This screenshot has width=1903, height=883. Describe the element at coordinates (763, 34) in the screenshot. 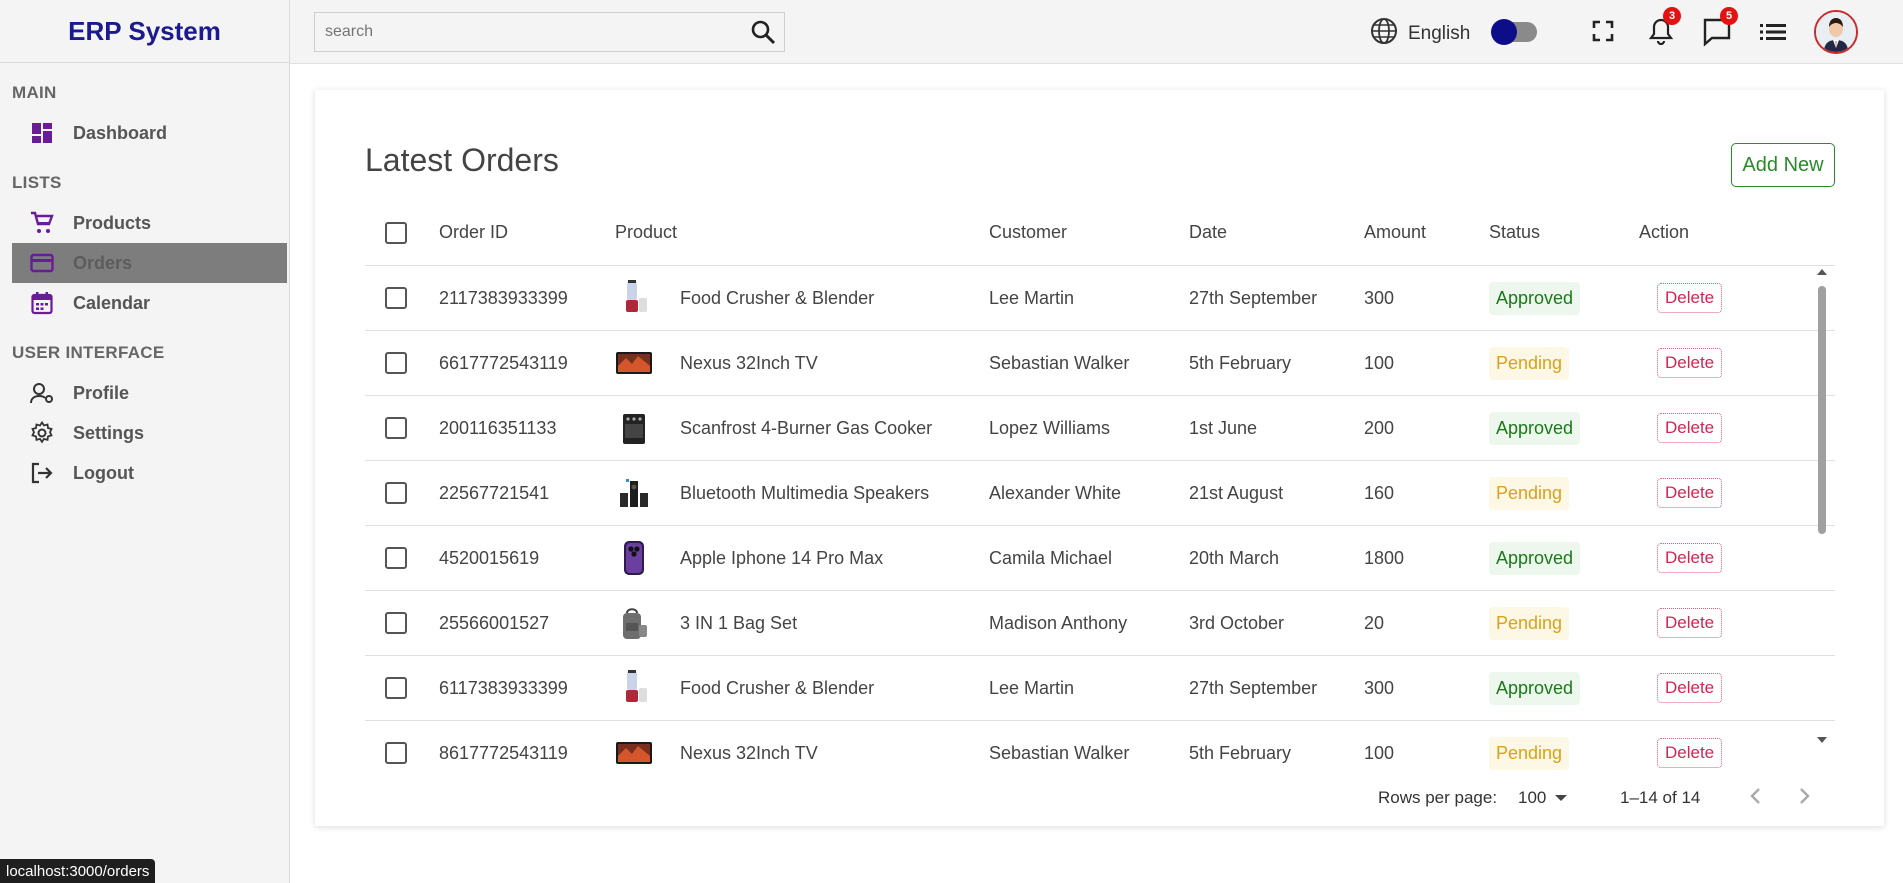

I see `search-icon` at that location.